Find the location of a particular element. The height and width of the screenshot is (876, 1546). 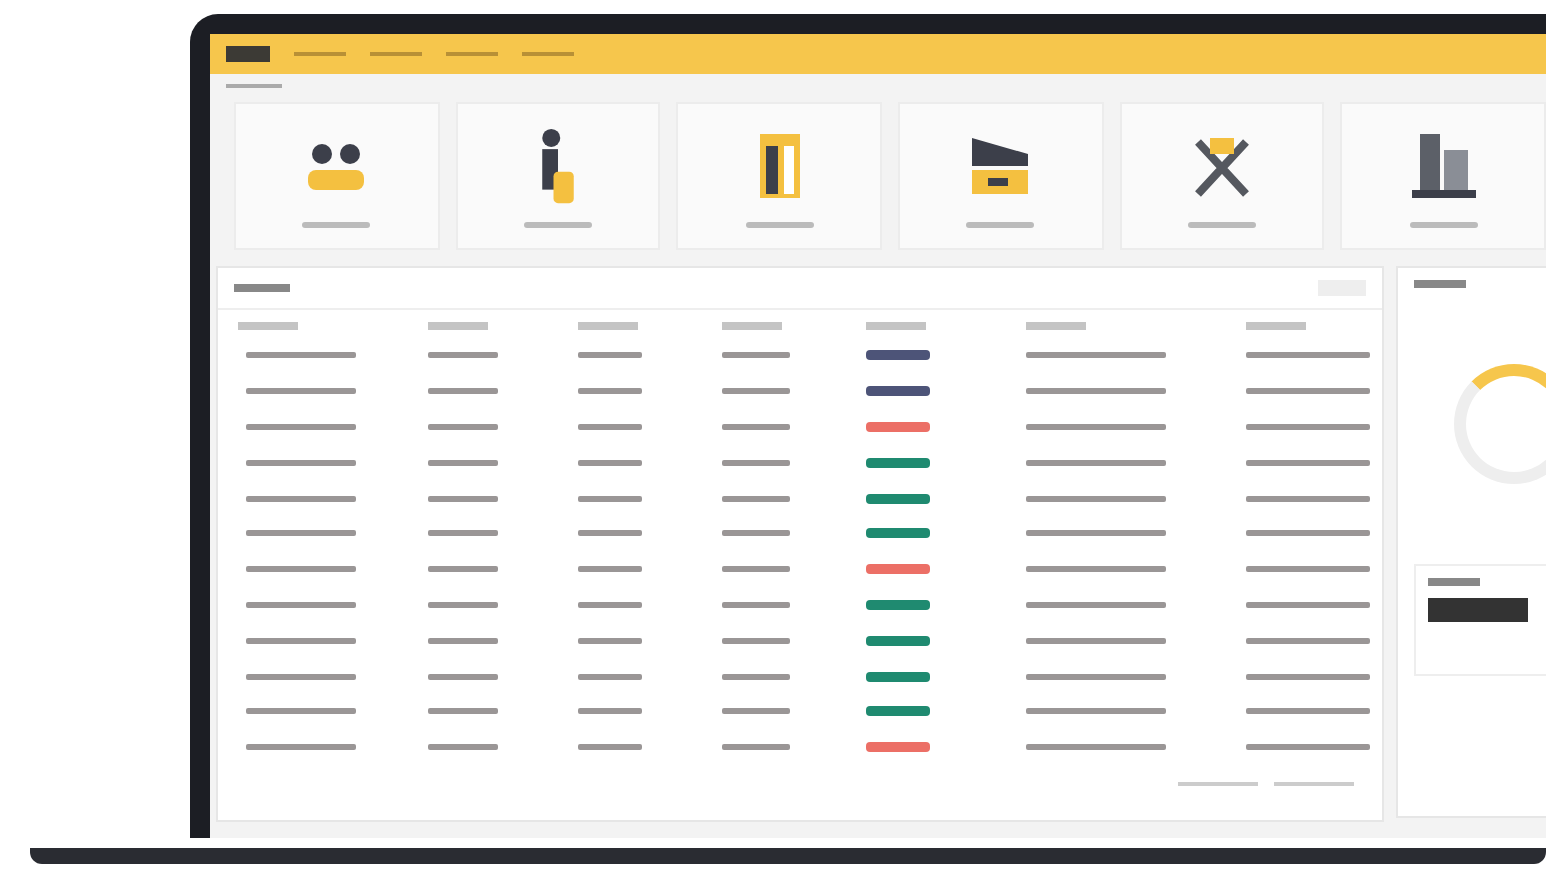

blurred-number is located at coordinates (1478, 610).